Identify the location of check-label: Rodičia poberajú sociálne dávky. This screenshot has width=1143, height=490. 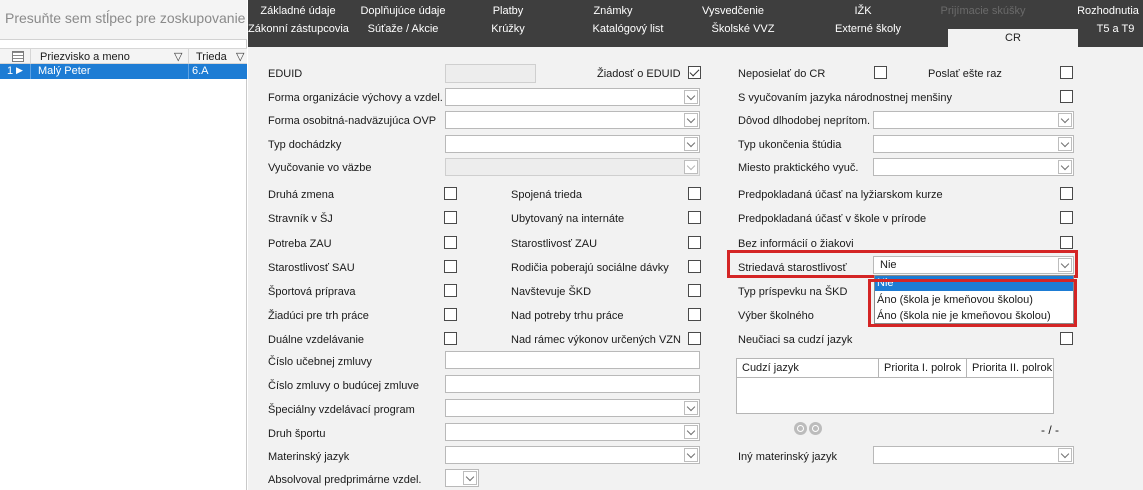
(590, 268).